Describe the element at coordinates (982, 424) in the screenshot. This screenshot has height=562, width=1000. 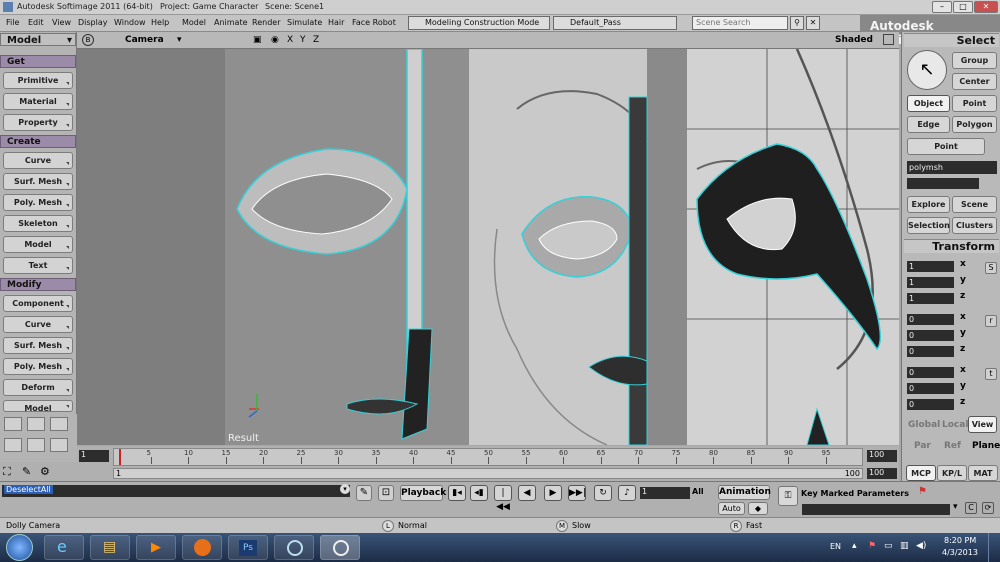
I see `view-toggle: View` at that location.